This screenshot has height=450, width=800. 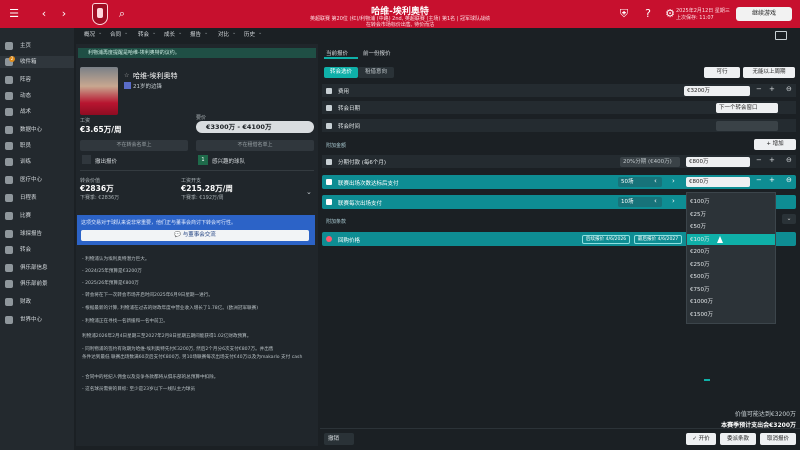 I want to click on sidebar-item-7: 训练, so click(x=37, y=162).